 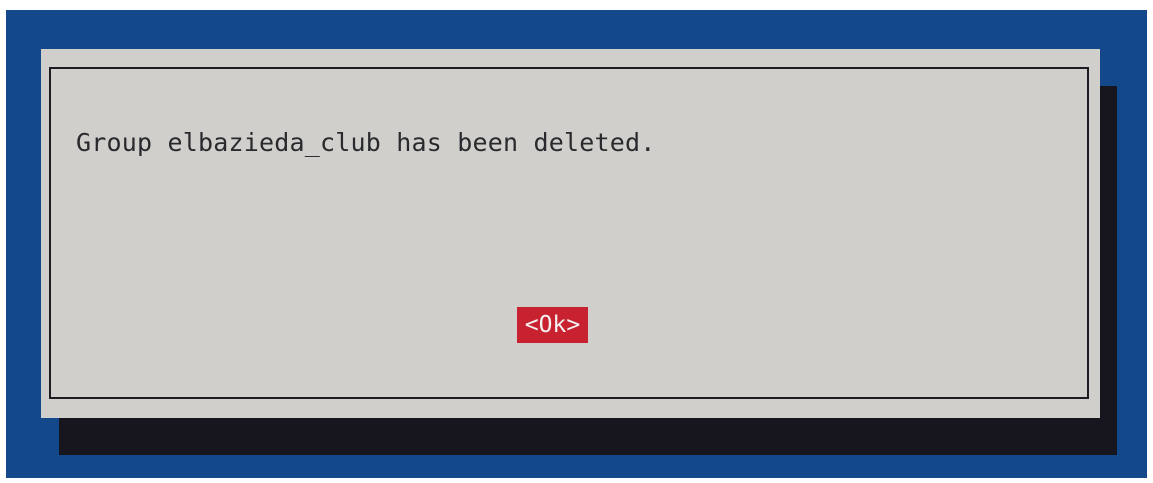 I want to click on dialog-message: Group elbazieda_club has been deleted., so click(x=366, y=142).